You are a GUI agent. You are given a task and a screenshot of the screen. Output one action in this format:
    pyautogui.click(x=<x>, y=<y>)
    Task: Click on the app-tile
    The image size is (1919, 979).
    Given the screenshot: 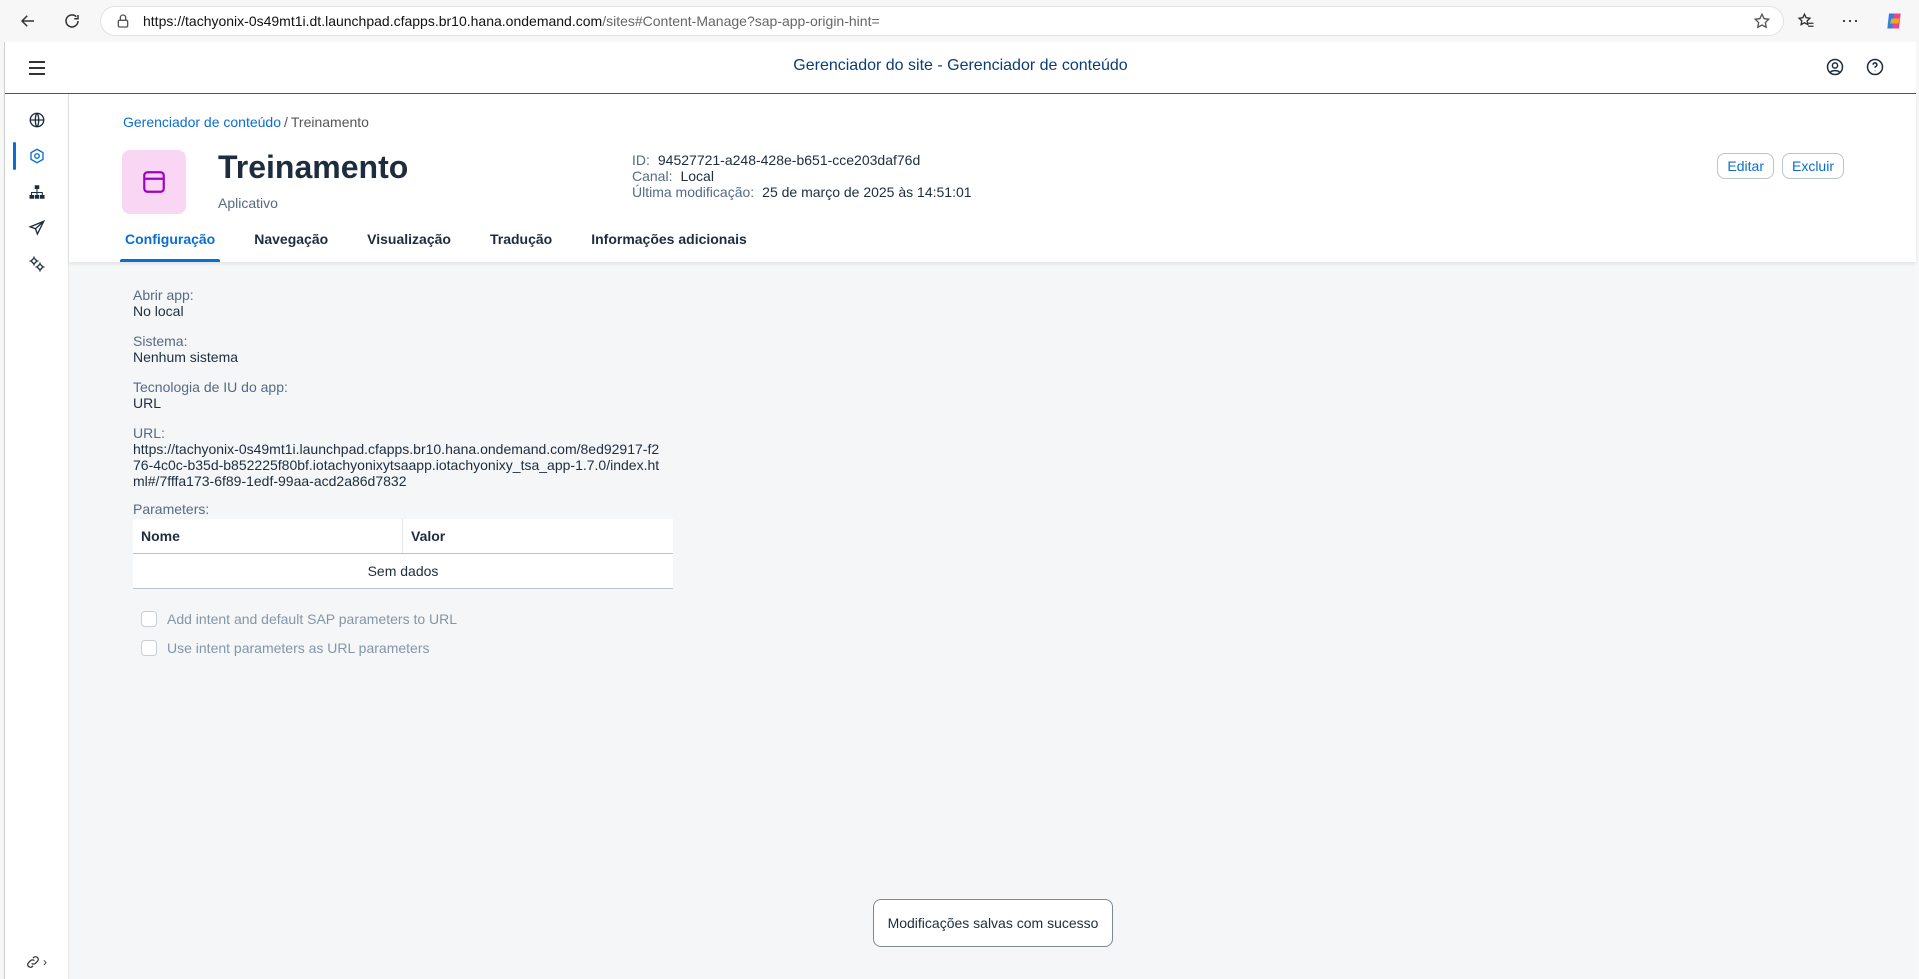 What is the action you would take?
    pyautogui.click(x=154, y=182)
    